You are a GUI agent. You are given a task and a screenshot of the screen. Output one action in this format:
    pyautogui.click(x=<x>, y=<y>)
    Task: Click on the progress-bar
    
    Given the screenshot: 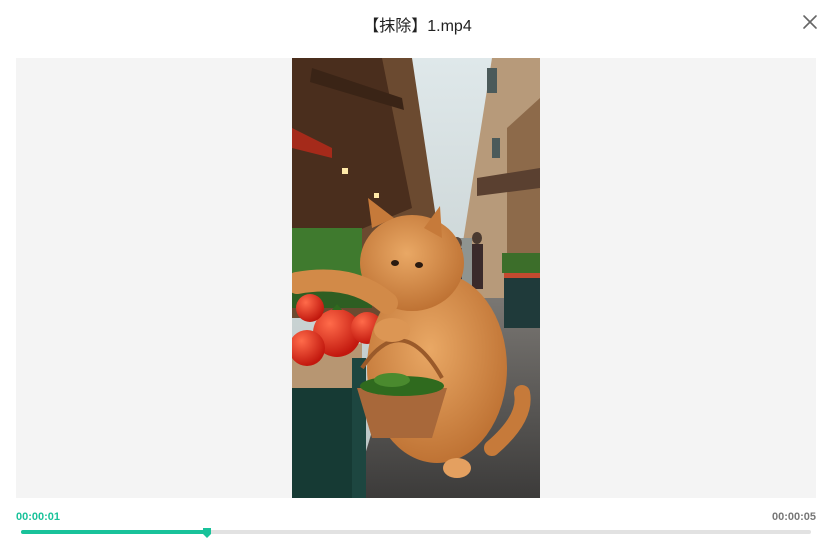 What is the action you would take?
    pyautogui.click(x=416, y=533)
    